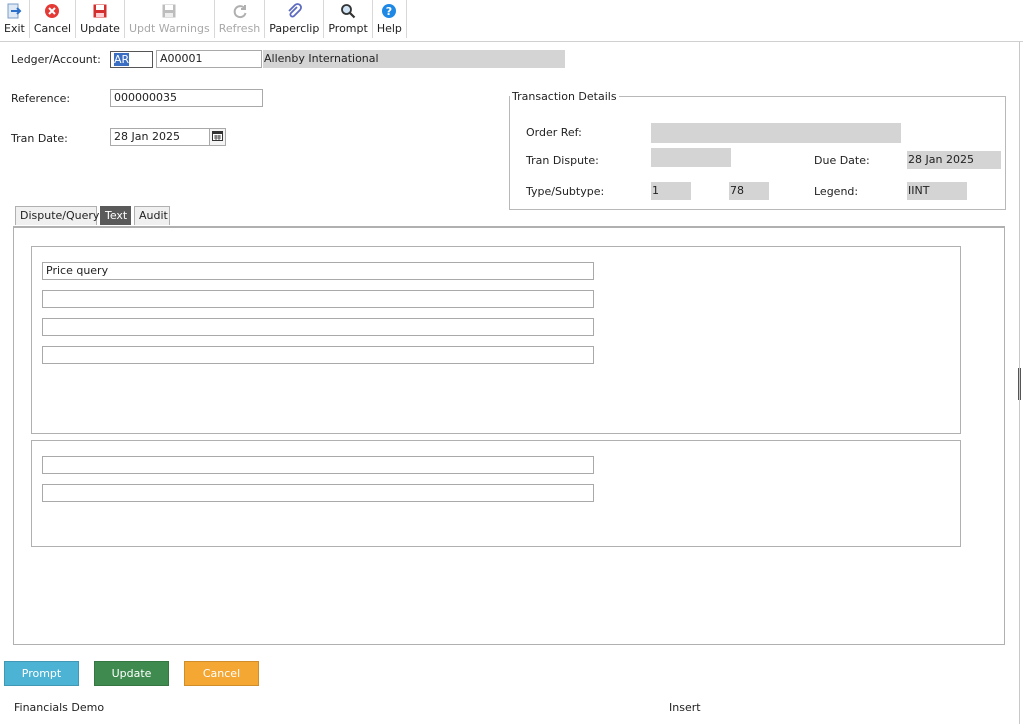 Image resolution: width=1023 pixels, height=724 pixels. What do you see at coordinates (842, 160) in the screenshot?
I see `due-date-label: Due Date:` at bounding box center [842, 160].